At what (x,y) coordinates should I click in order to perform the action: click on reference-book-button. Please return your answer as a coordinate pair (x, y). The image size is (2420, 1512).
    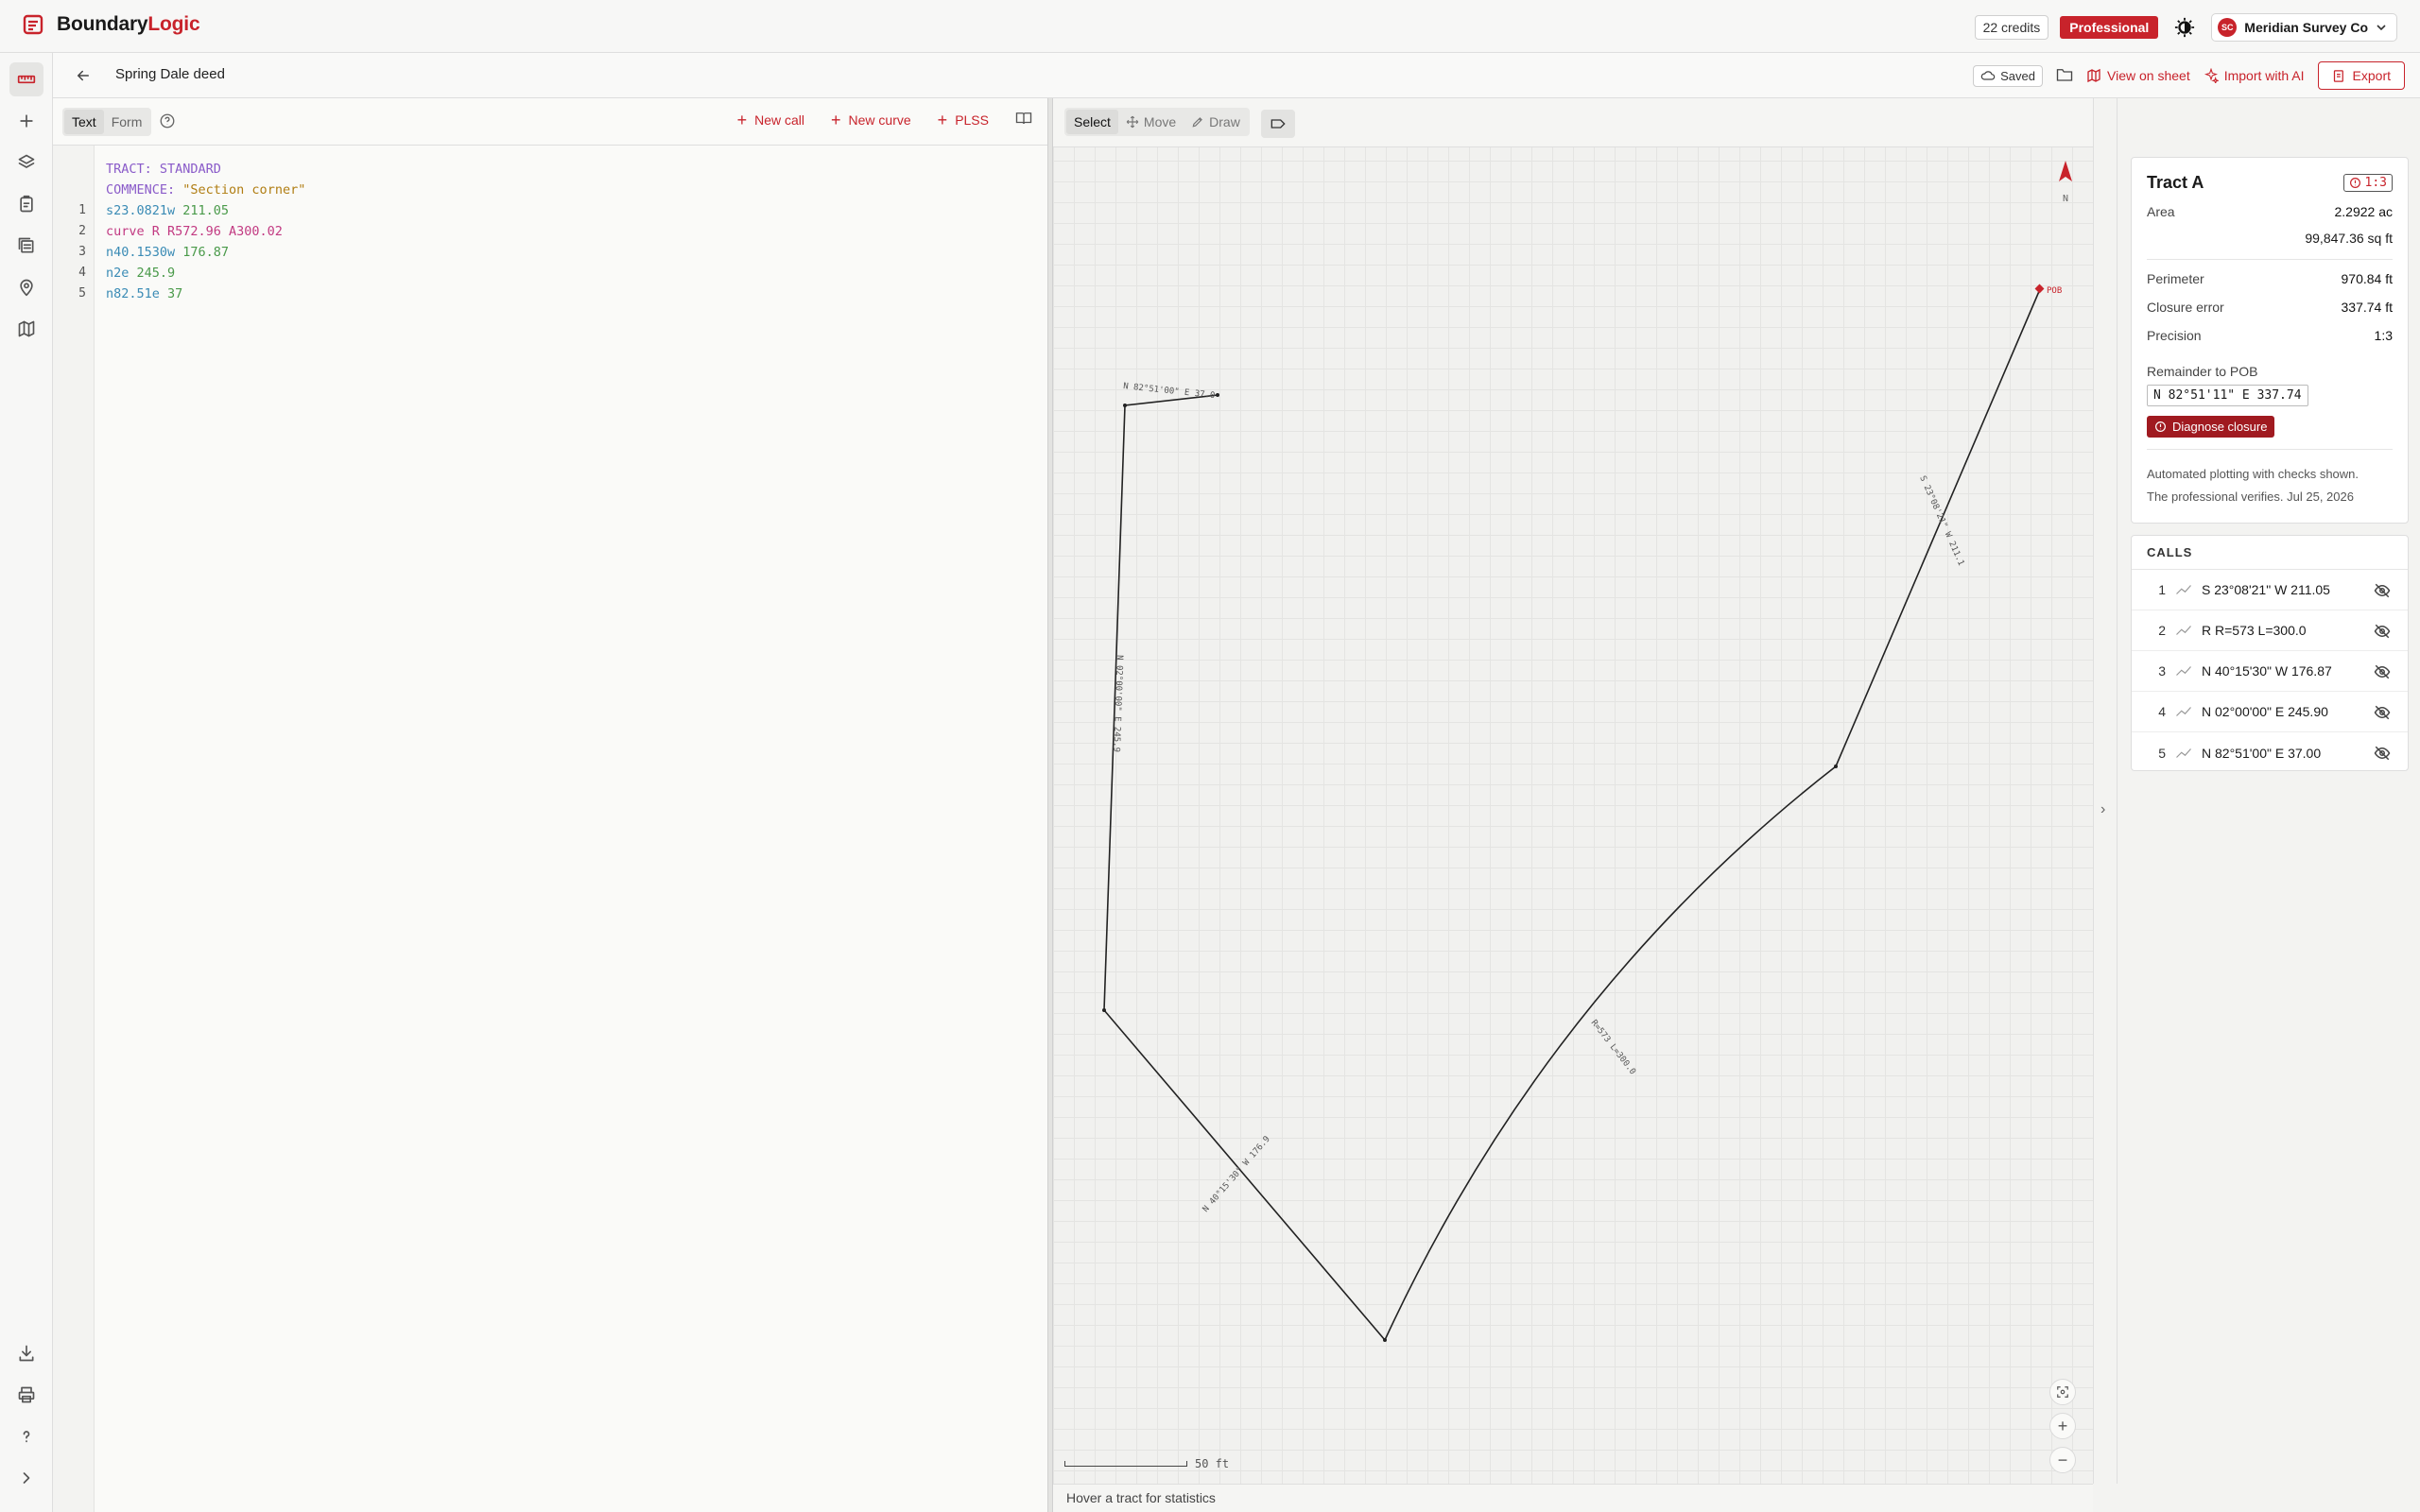
    Looking at the image, I should click on (1023, 120).